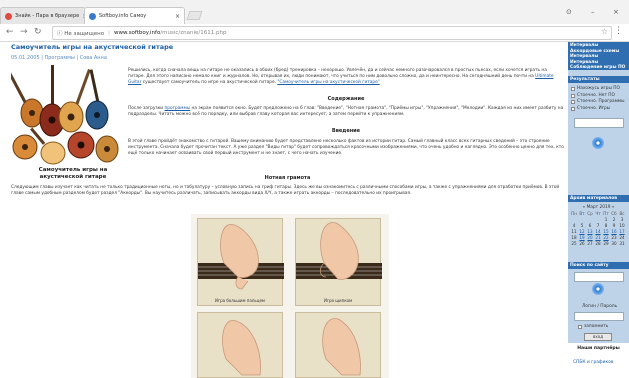 The width and height of the screenshot is (629, 378). What do you see at coordinates (137, 33) in the screenshot?
I see `url-host: www.softboy.info` at bounding box center [137, 33].